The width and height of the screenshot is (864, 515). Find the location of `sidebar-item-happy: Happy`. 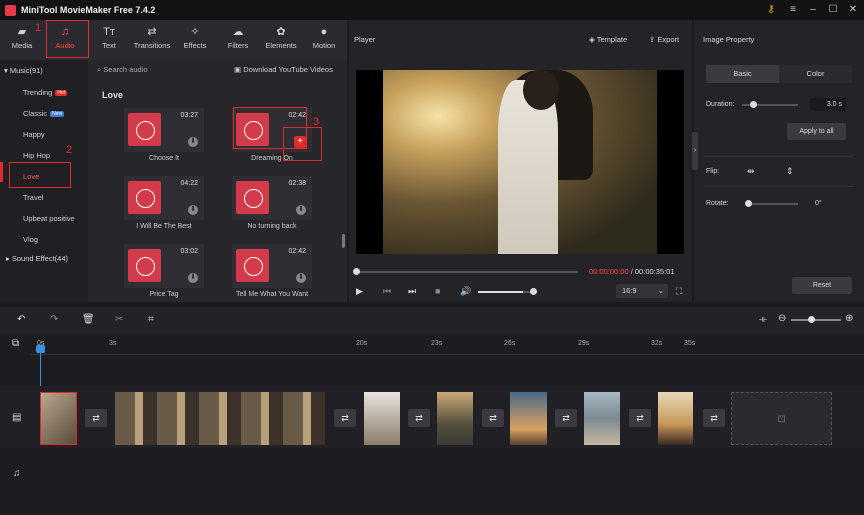

sidebar-item-happy: Happy is located at coordinates (34, 134).